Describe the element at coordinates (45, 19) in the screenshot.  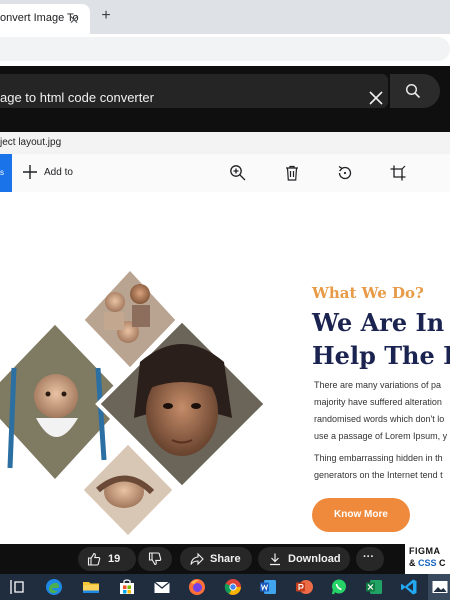
I see `browser-tab: onvert Image To ✕` at that location.